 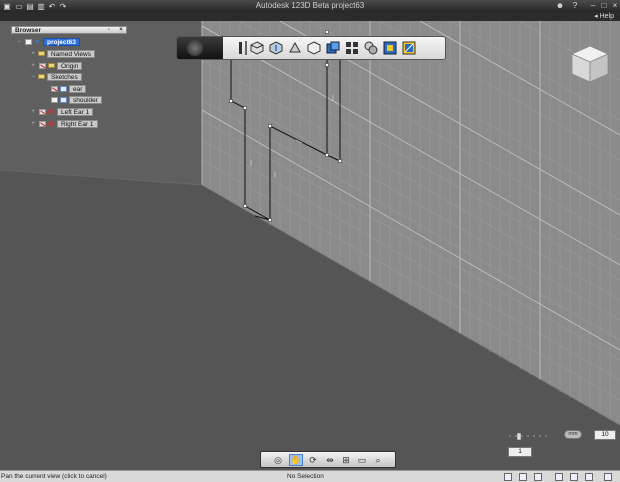 I want to click on browser-title: Browser, so click(x=28, y=30).